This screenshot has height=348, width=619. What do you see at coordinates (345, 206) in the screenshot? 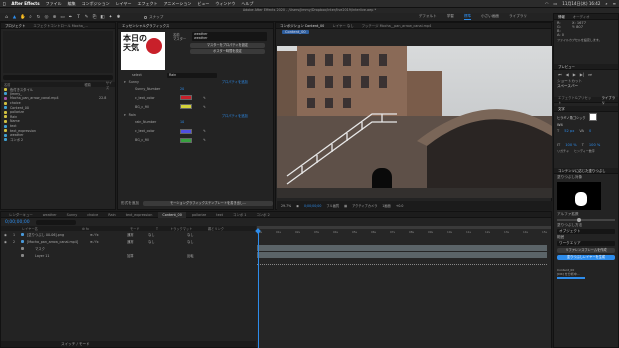
I see `region-icon: ▦` at bounding box center [345, 206].